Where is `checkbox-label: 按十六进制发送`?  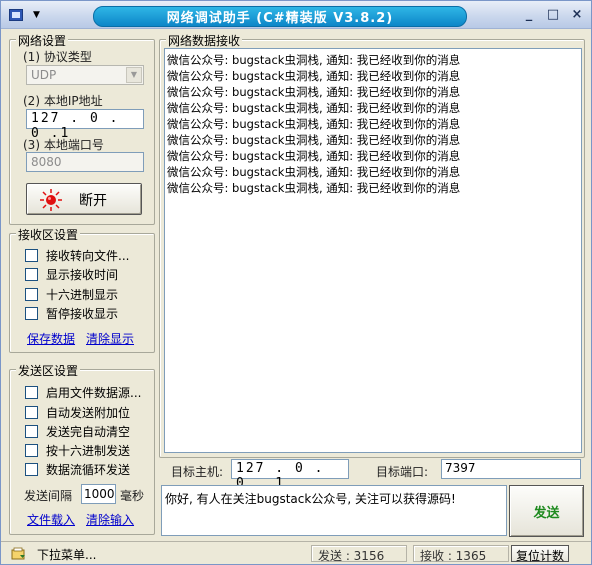 checkbox-label: 按十六进制发送 is located at coordinates (88, 451).